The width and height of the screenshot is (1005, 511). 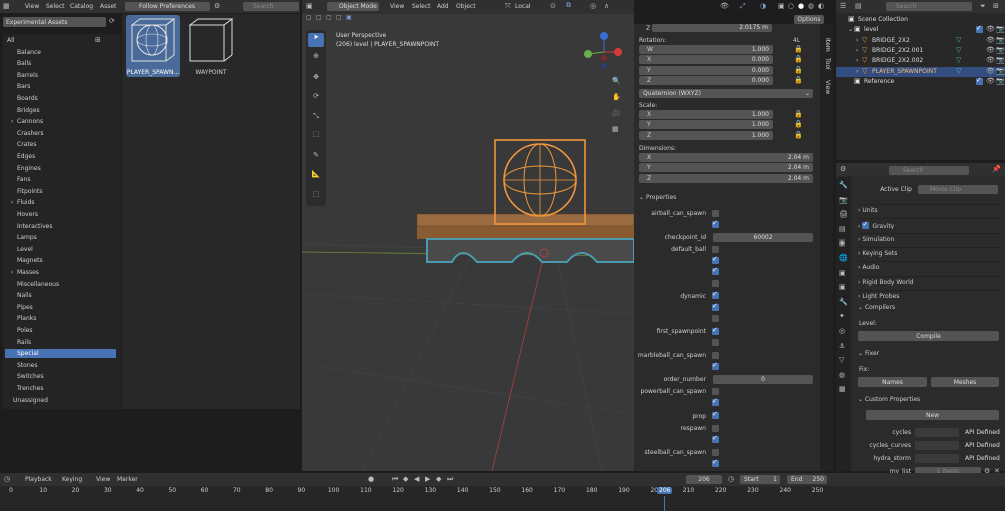 What do you see at coordinates (316, 134) in the screenshot?
I see `transform-tool-icon: ⬚` at bounding box center [316, 134].